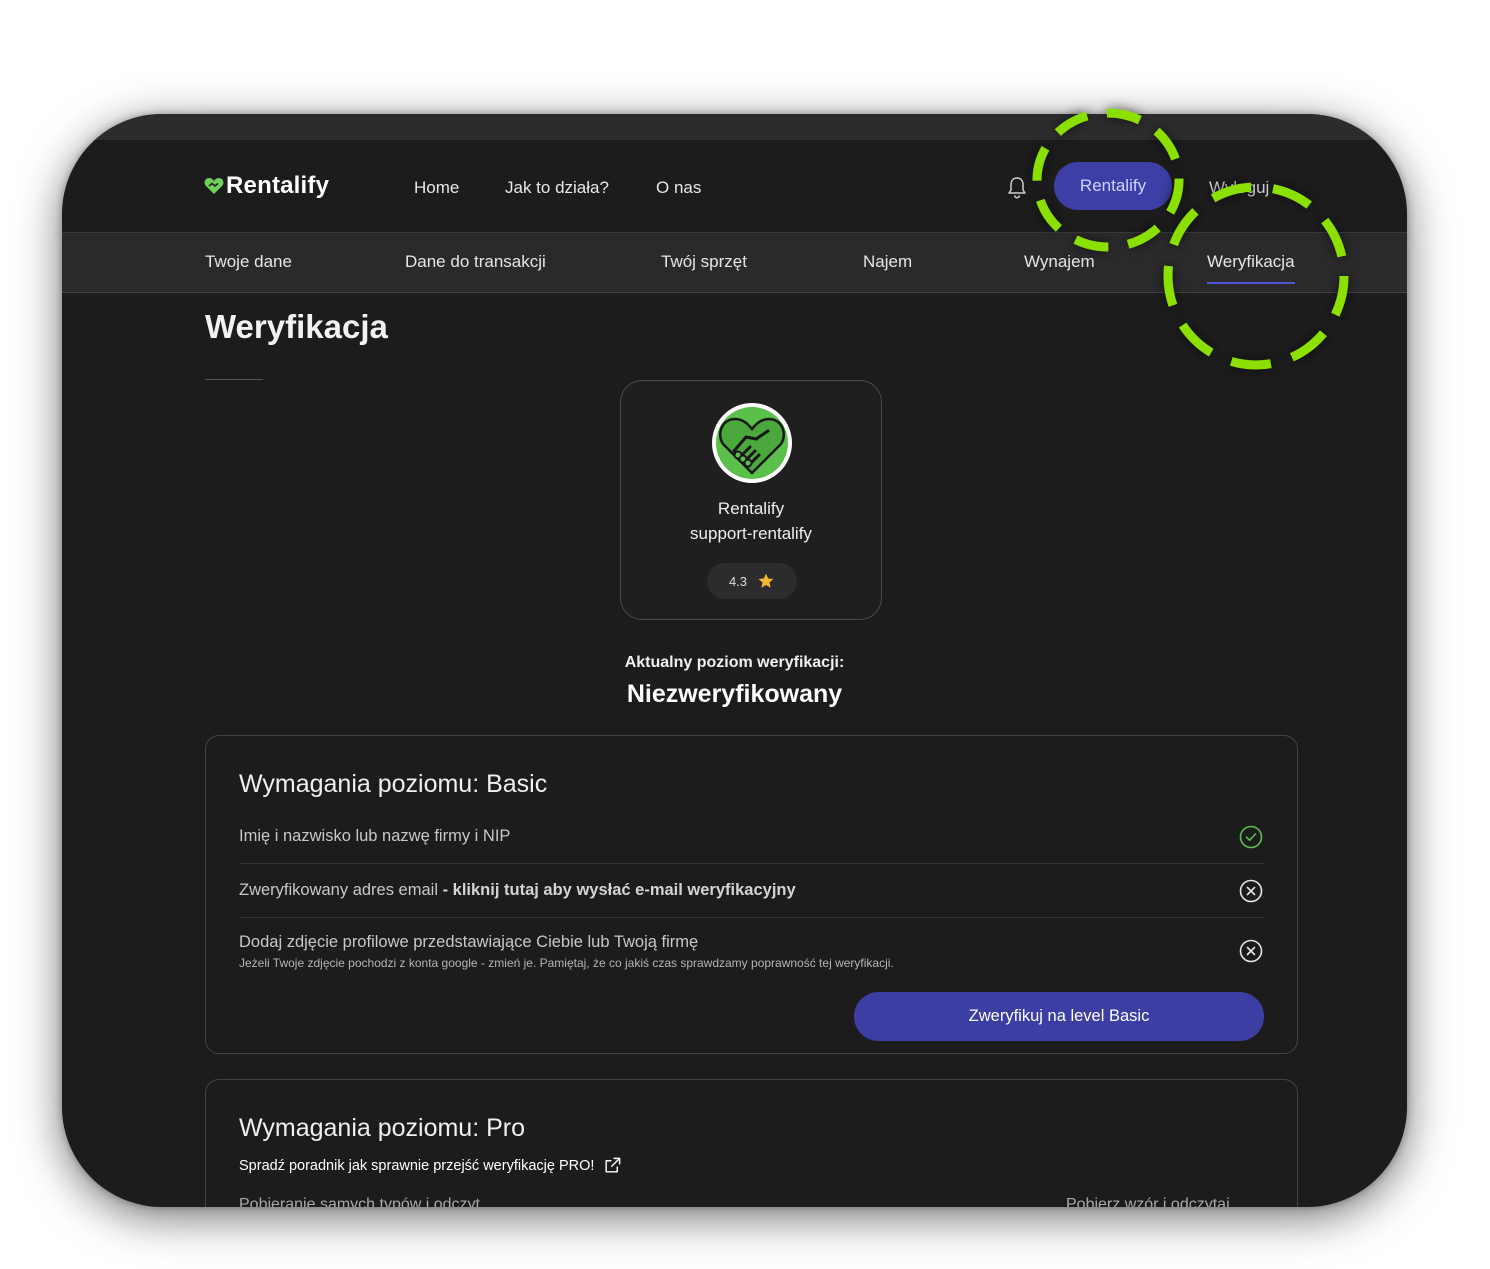 The width and height of the screenshot is (1490, 1269). What do you see at coordinates (278, 185) in the screenshot?
I see `logo-text: Rentalify` at bounding box center [278, 185].